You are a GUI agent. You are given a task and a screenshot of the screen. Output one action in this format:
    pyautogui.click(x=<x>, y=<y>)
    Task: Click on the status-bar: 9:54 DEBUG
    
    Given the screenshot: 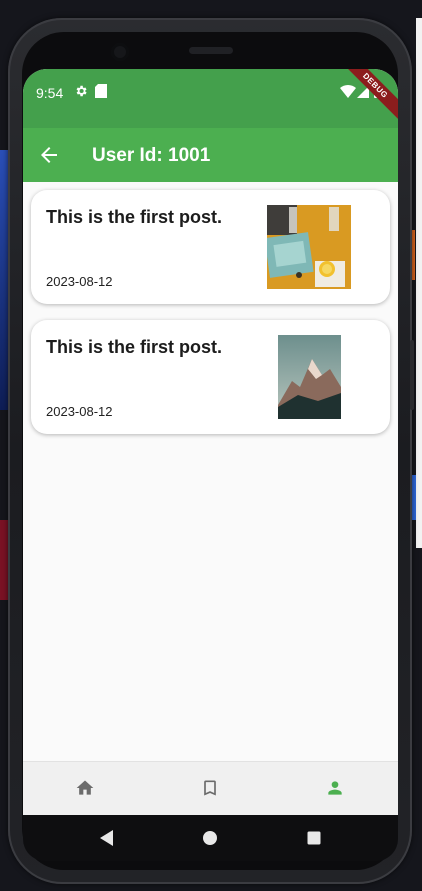 What is the action you would take?
    pyautogui.click(x=210, y=98)
    